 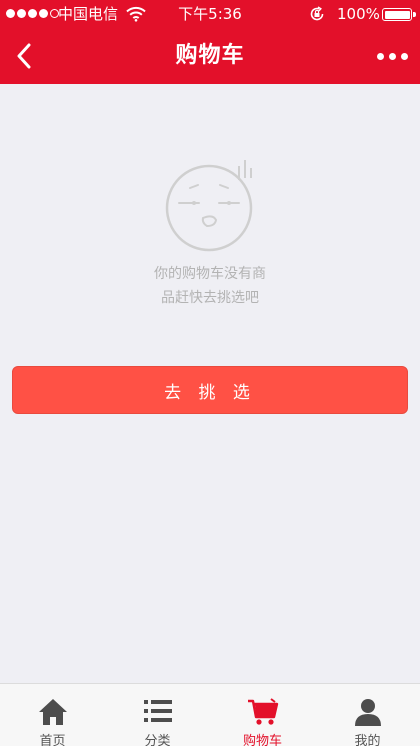 What do you see at coordinates (210, 286) in the screenshot?
I see `empty-cart-message: 你的购物车没有商 品赶快去挑选吧` at bounding box center [210, 286].